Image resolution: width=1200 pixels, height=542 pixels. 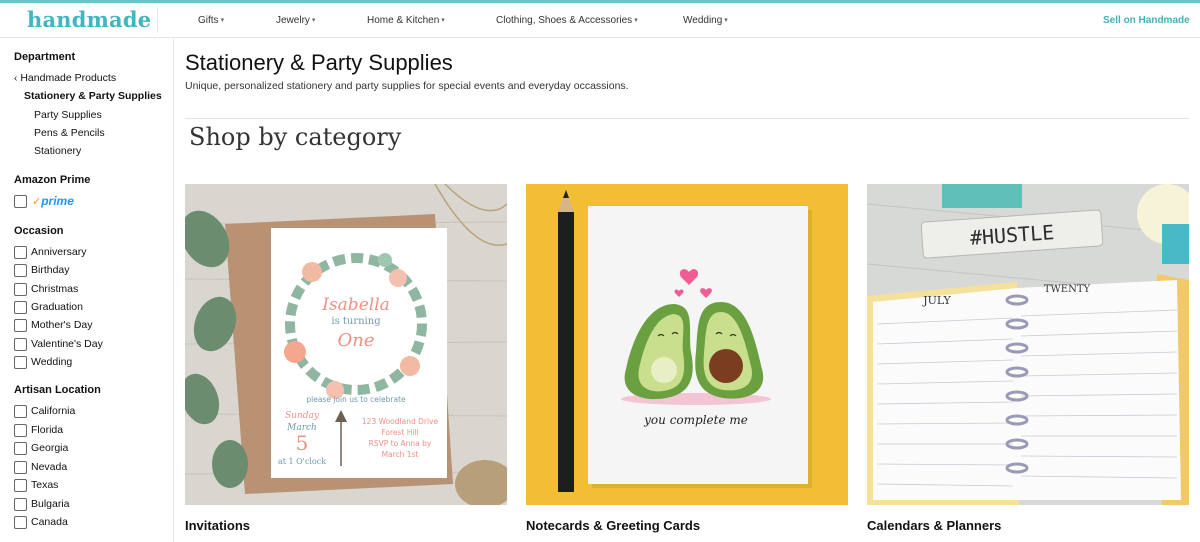 I want to click on occasion-anniversary: Anniversary, so click(x=50, y=252).